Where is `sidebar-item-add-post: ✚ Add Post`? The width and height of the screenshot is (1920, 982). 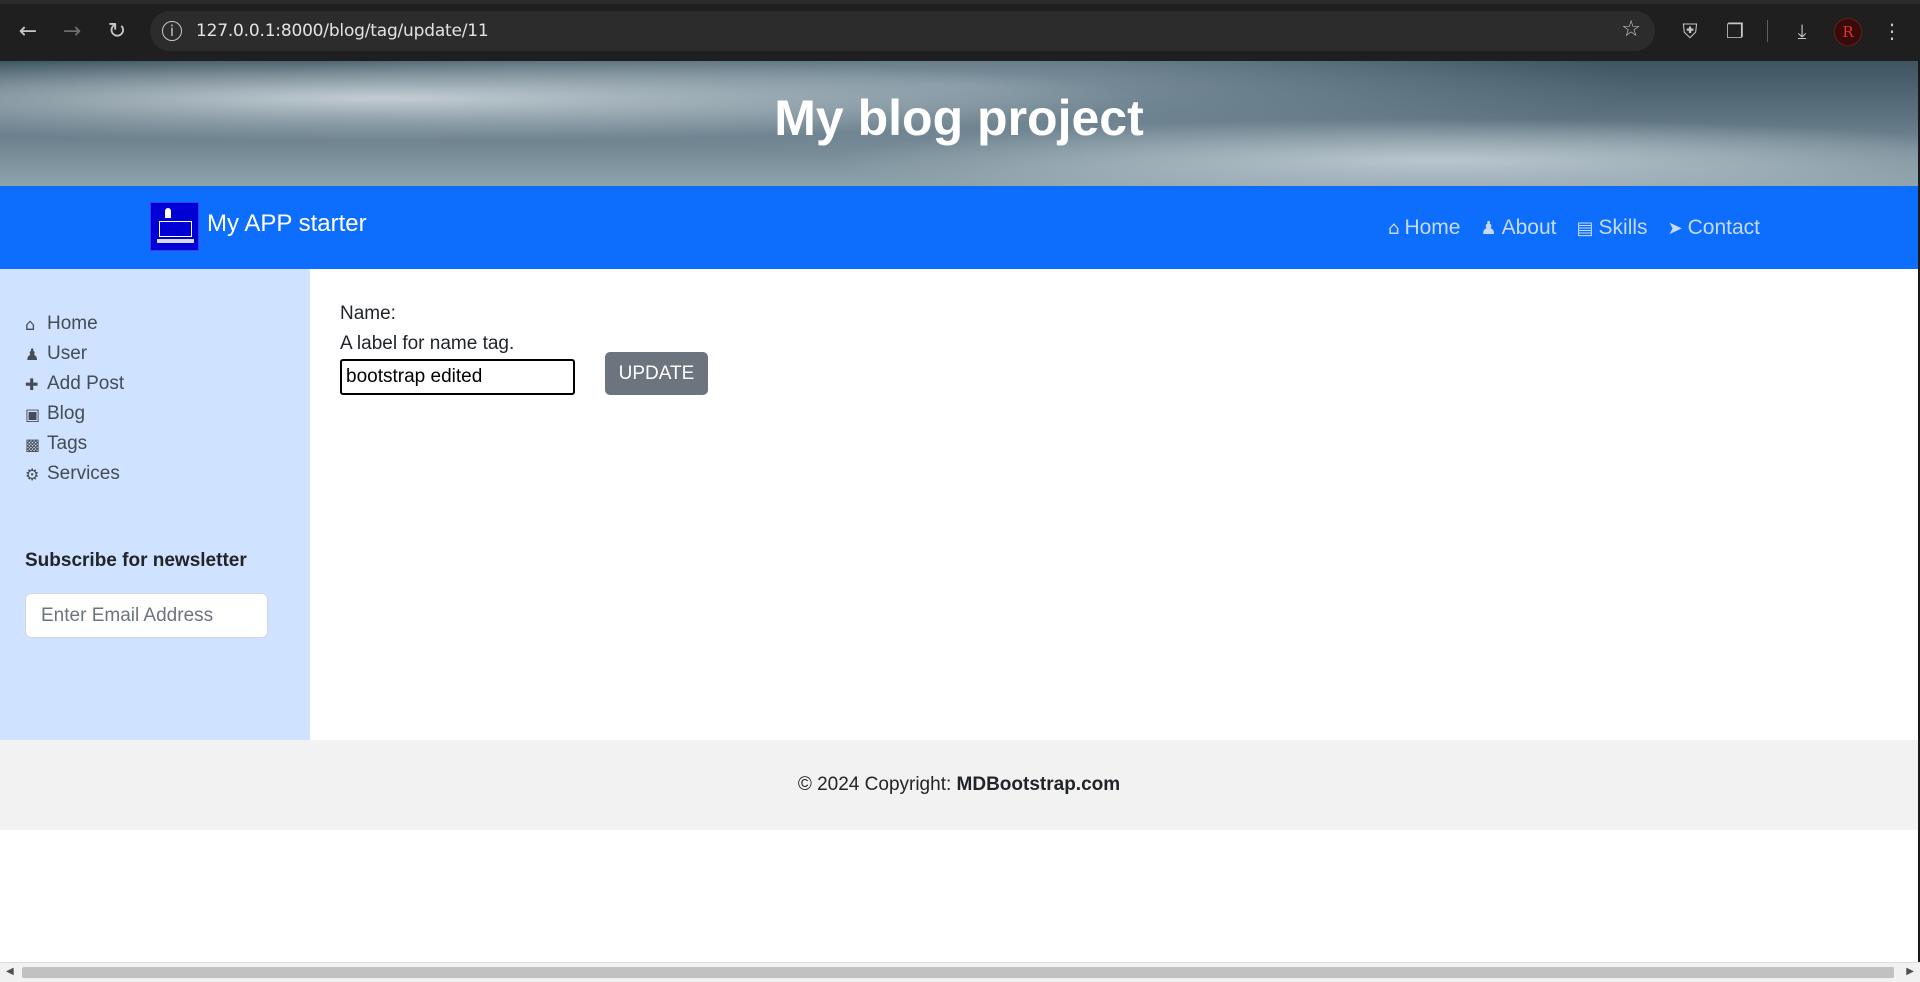 sidebar-item-add-post: ✚ Add Post is located at coordinates (74, 384).